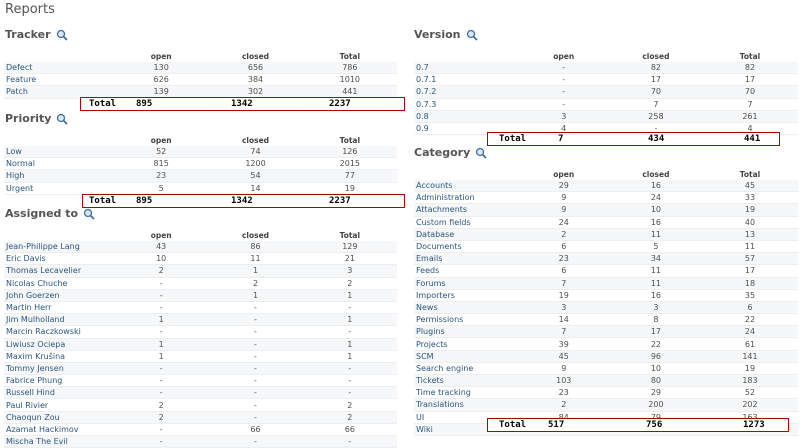  Describe the element at coordinates (59, 235) in the screenshot. I see `header-name` at that location.